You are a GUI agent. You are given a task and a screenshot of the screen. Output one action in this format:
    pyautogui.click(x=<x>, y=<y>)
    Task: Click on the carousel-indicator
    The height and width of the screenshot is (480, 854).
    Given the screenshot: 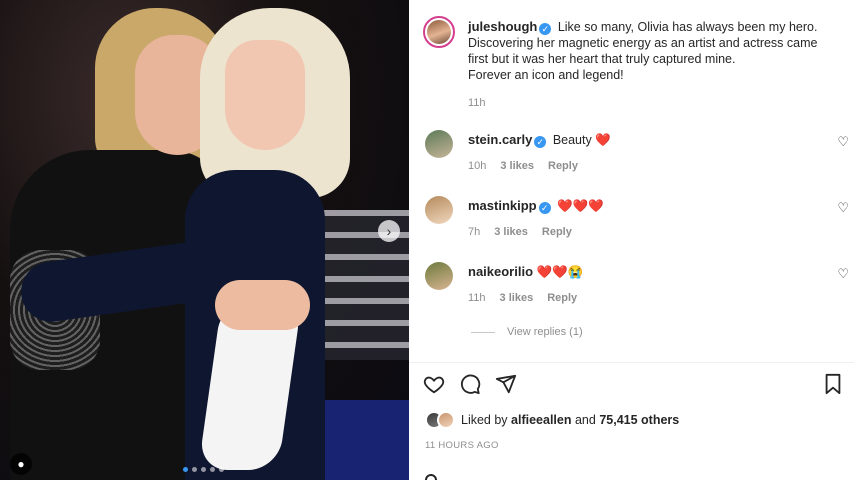 What is the action you would take?
    pyautogui.click(x=203, y=469)
    